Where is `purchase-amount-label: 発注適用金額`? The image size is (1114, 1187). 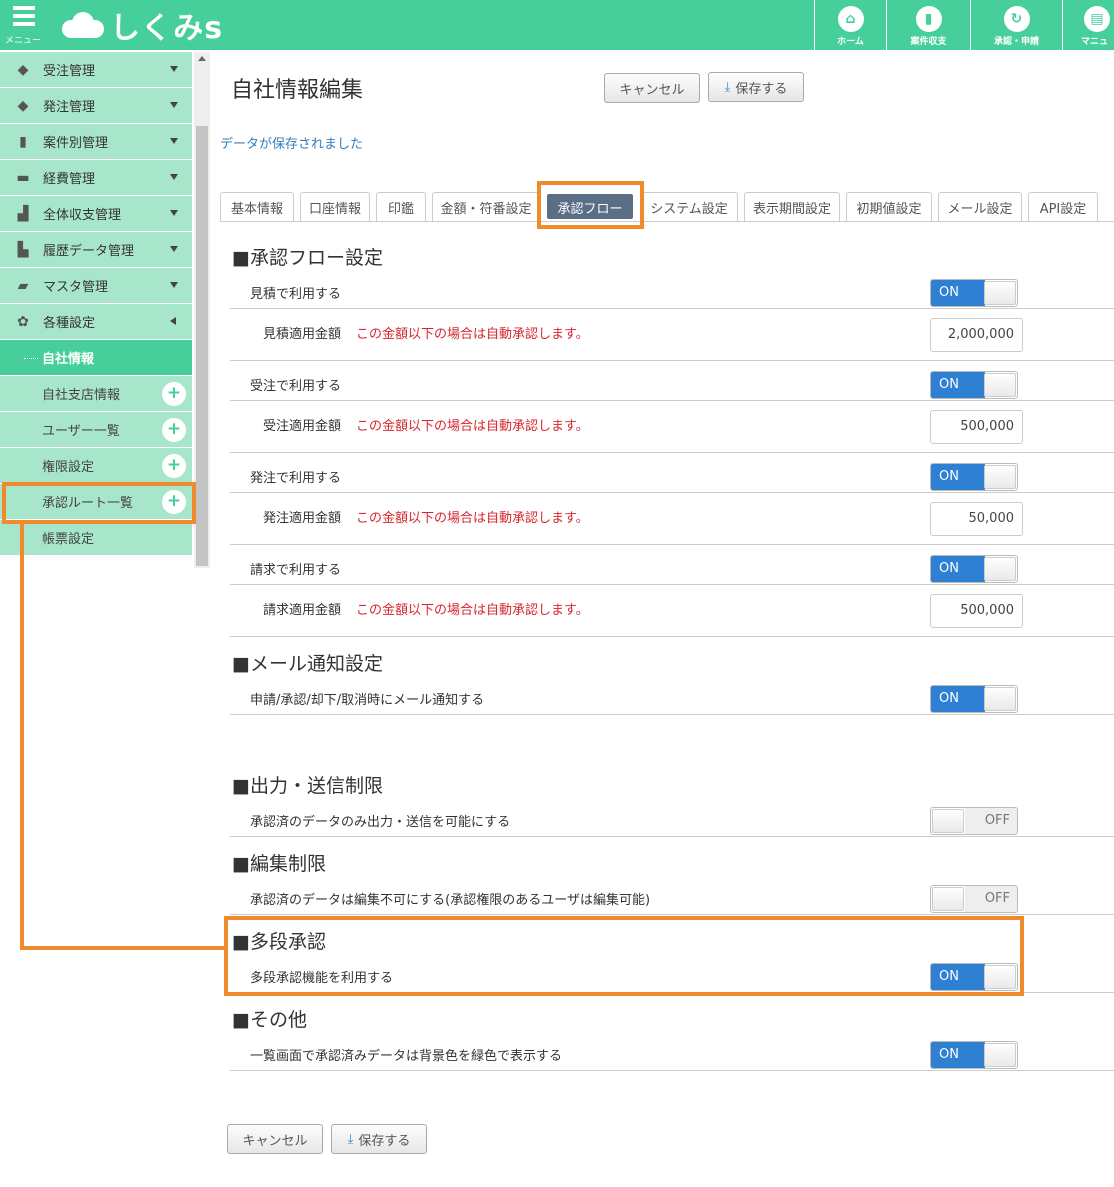
purchase-amount-label: 発注適用金額 is located at coordinates (302, 518).